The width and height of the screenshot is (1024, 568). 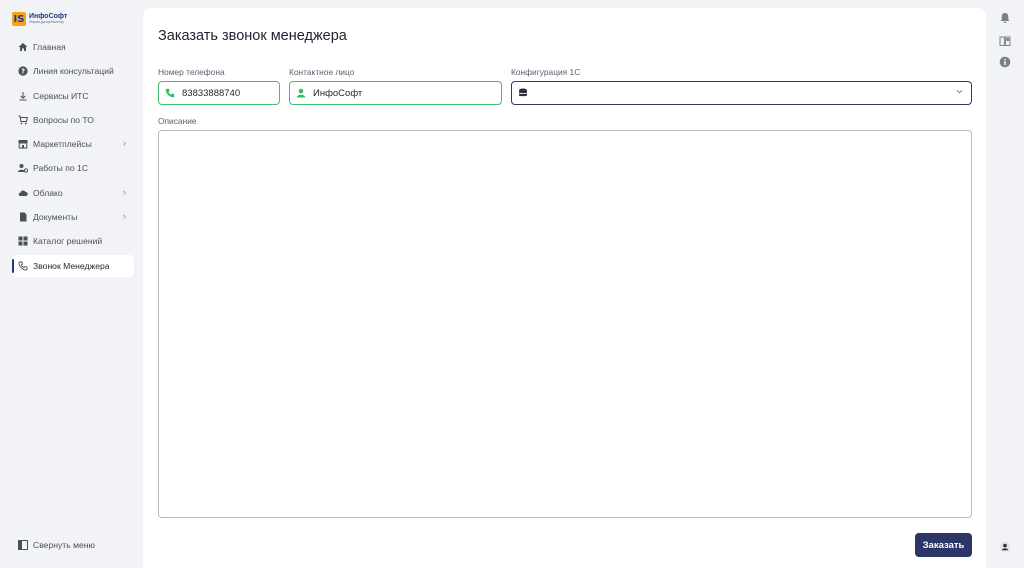 What do you see at coordinates (23, 144) in the screenshot?
I see `store-icon` at bounding box center [23, 144].